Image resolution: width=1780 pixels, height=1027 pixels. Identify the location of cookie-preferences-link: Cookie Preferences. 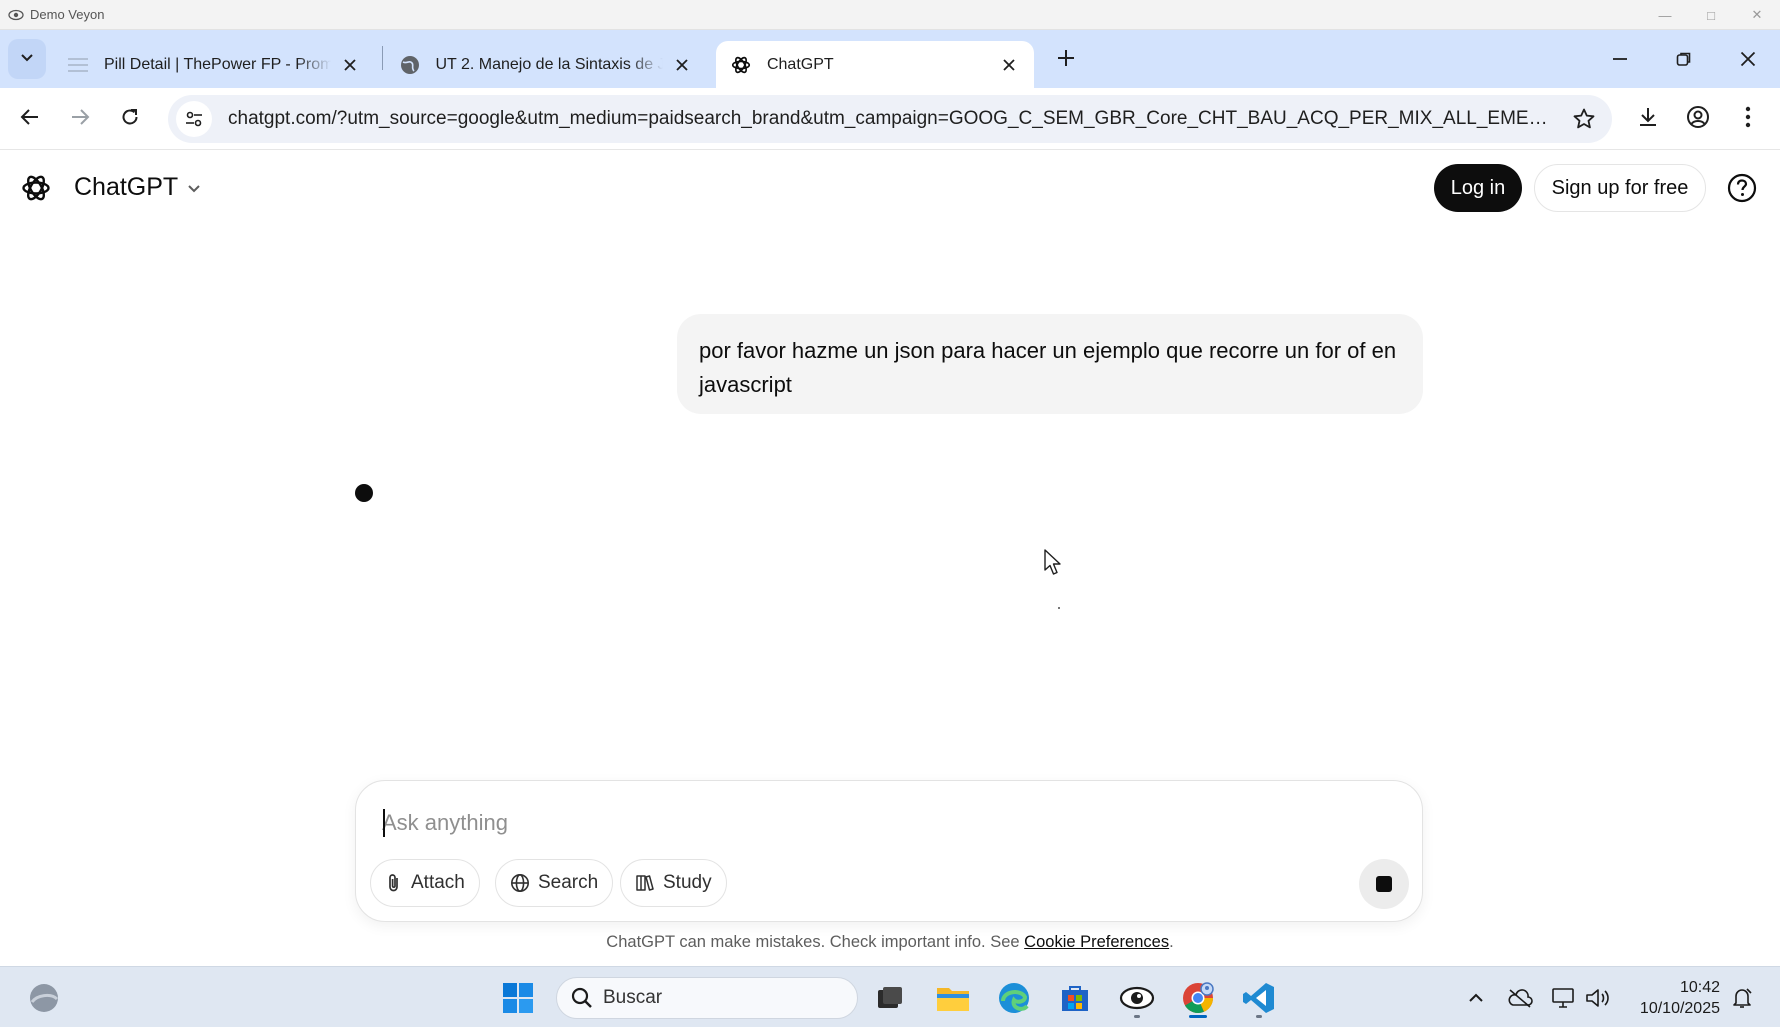
(1096, 942).